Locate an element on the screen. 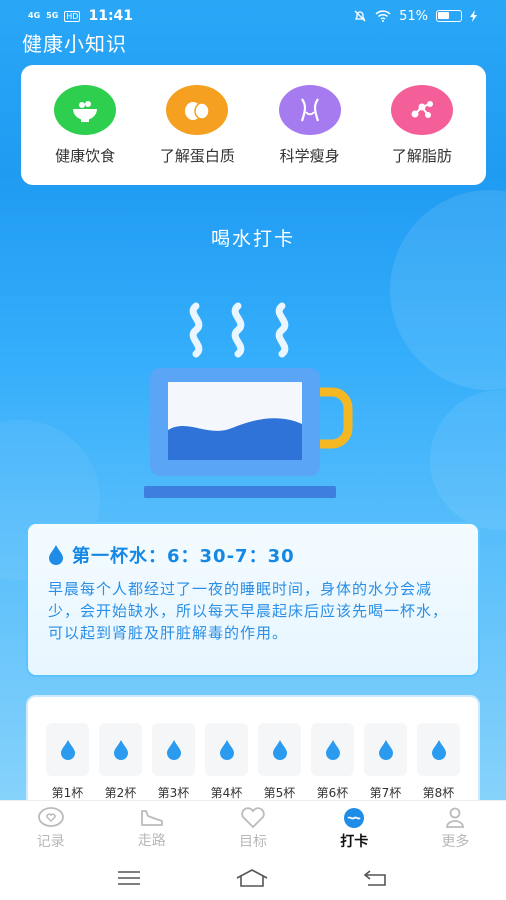 Image resolution: width=506 pixels, height=900 pixels. tab-goal: 目标 is located at coordinates (252, 828).